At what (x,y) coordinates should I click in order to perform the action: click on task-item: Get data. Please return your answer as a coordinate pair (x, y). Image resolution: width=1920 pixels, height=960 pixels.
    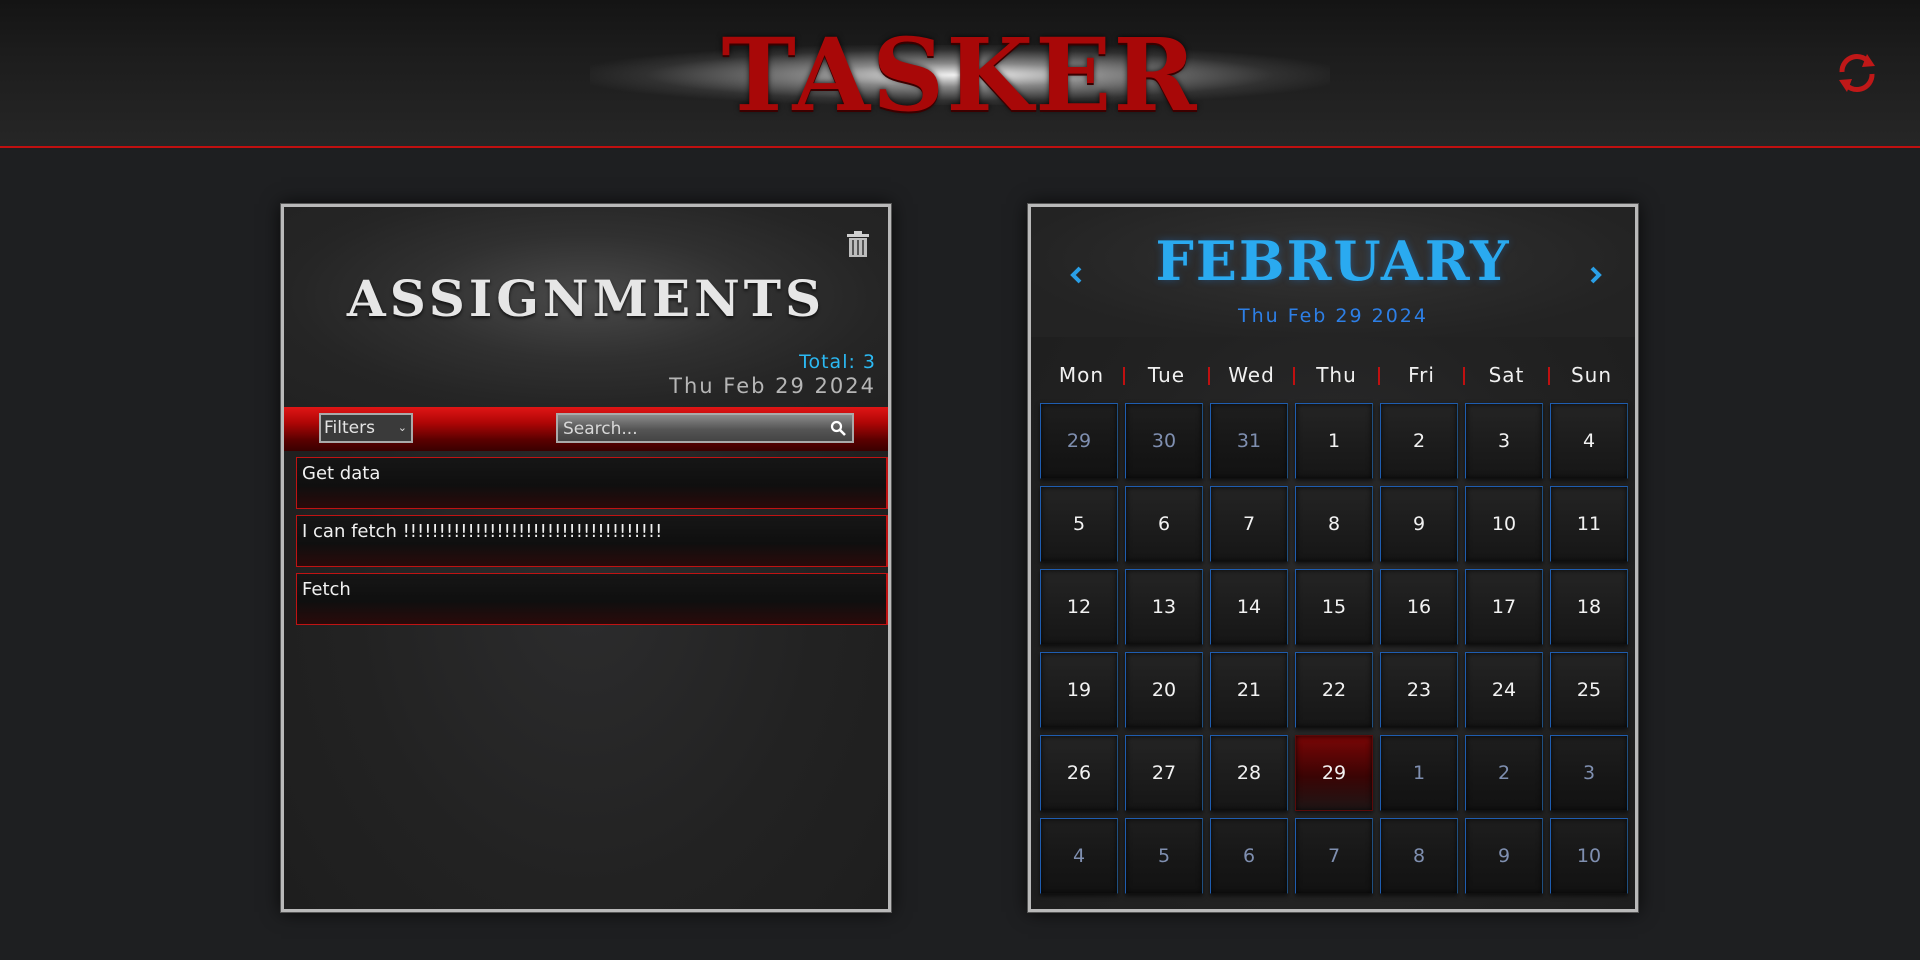
    Looking at the image, I should click on (592, 483).